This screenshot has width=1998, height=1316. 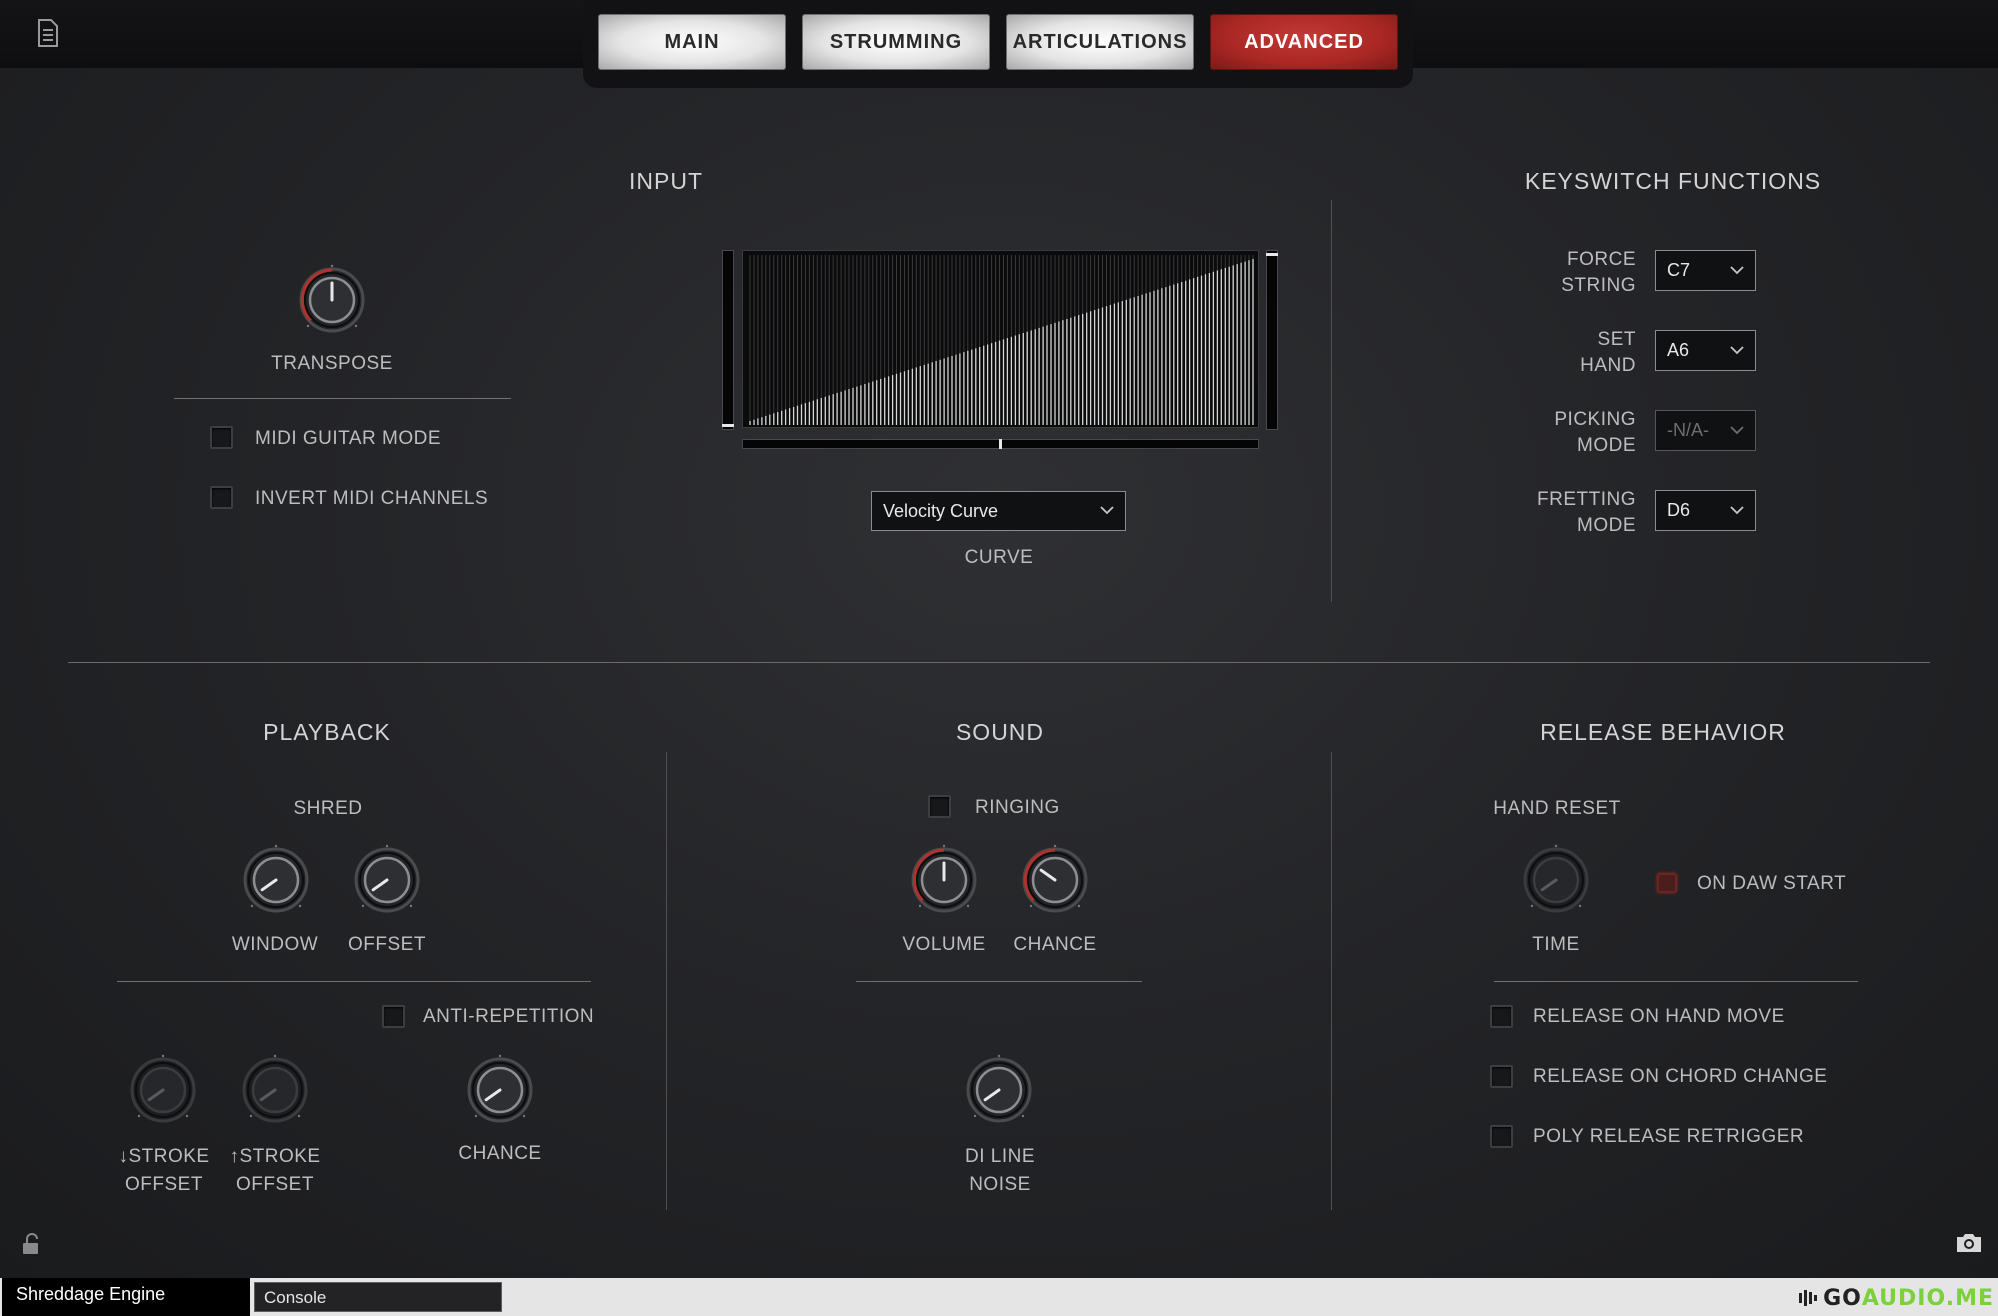 What do you see at coordinates (275, 1090) in the screenshot?
I see `up-stroke-offset-knob` at bounding box center [275, 1090].